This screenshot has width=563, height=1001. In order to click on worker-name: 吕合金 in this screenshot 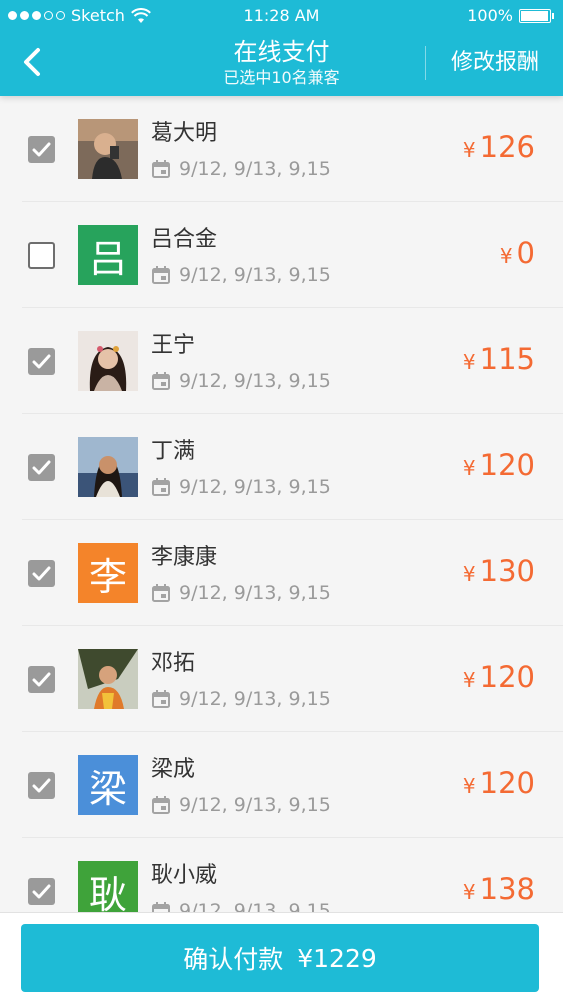, I will do `click(184, 239)`.